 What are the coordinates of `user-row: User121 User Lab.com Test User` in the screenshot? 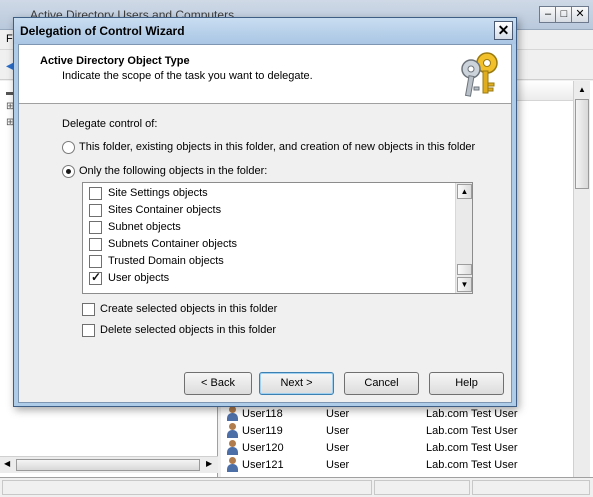 It's located at (396, 465).